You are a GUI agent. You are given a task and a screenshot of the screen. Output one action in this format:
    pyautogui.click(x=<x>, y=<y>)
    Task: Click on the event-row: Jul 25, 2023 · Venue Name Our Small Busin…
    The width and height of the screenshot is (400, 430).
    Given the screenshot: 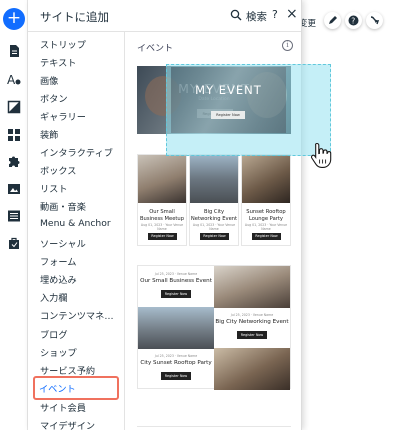 What is the action you would take?
    pyautogui.click(x=214, y=287)
    